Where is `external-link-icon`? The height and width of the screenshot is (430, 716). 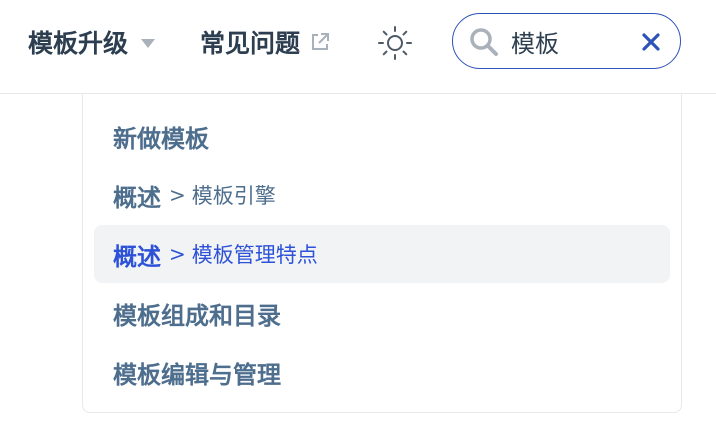
external-link-icon is located at coordinates (320, 42).